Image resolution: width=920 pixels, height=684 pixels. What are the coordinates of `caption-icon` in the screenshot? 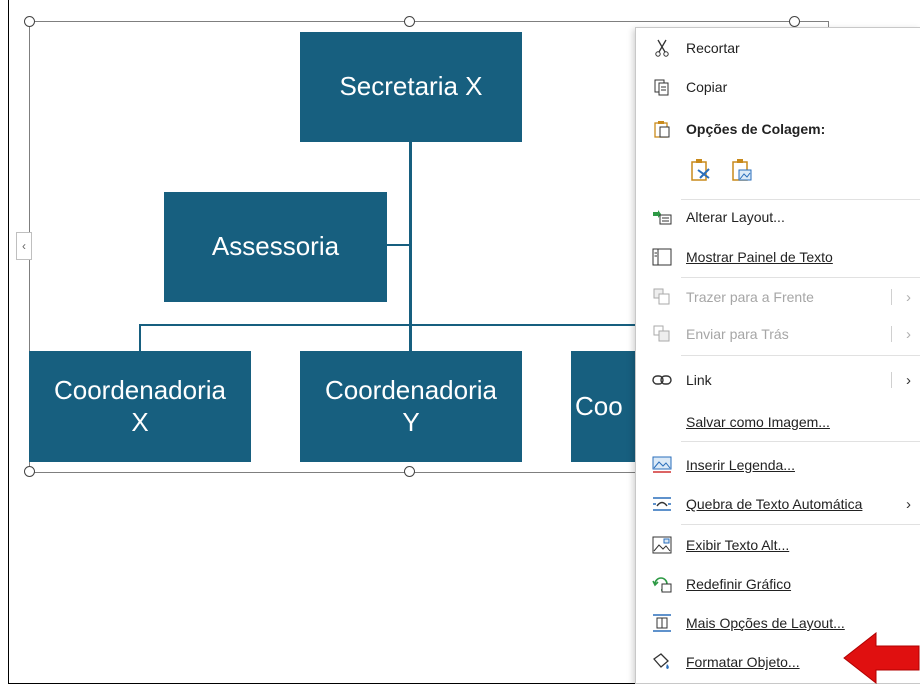 It's located at (662, 465).